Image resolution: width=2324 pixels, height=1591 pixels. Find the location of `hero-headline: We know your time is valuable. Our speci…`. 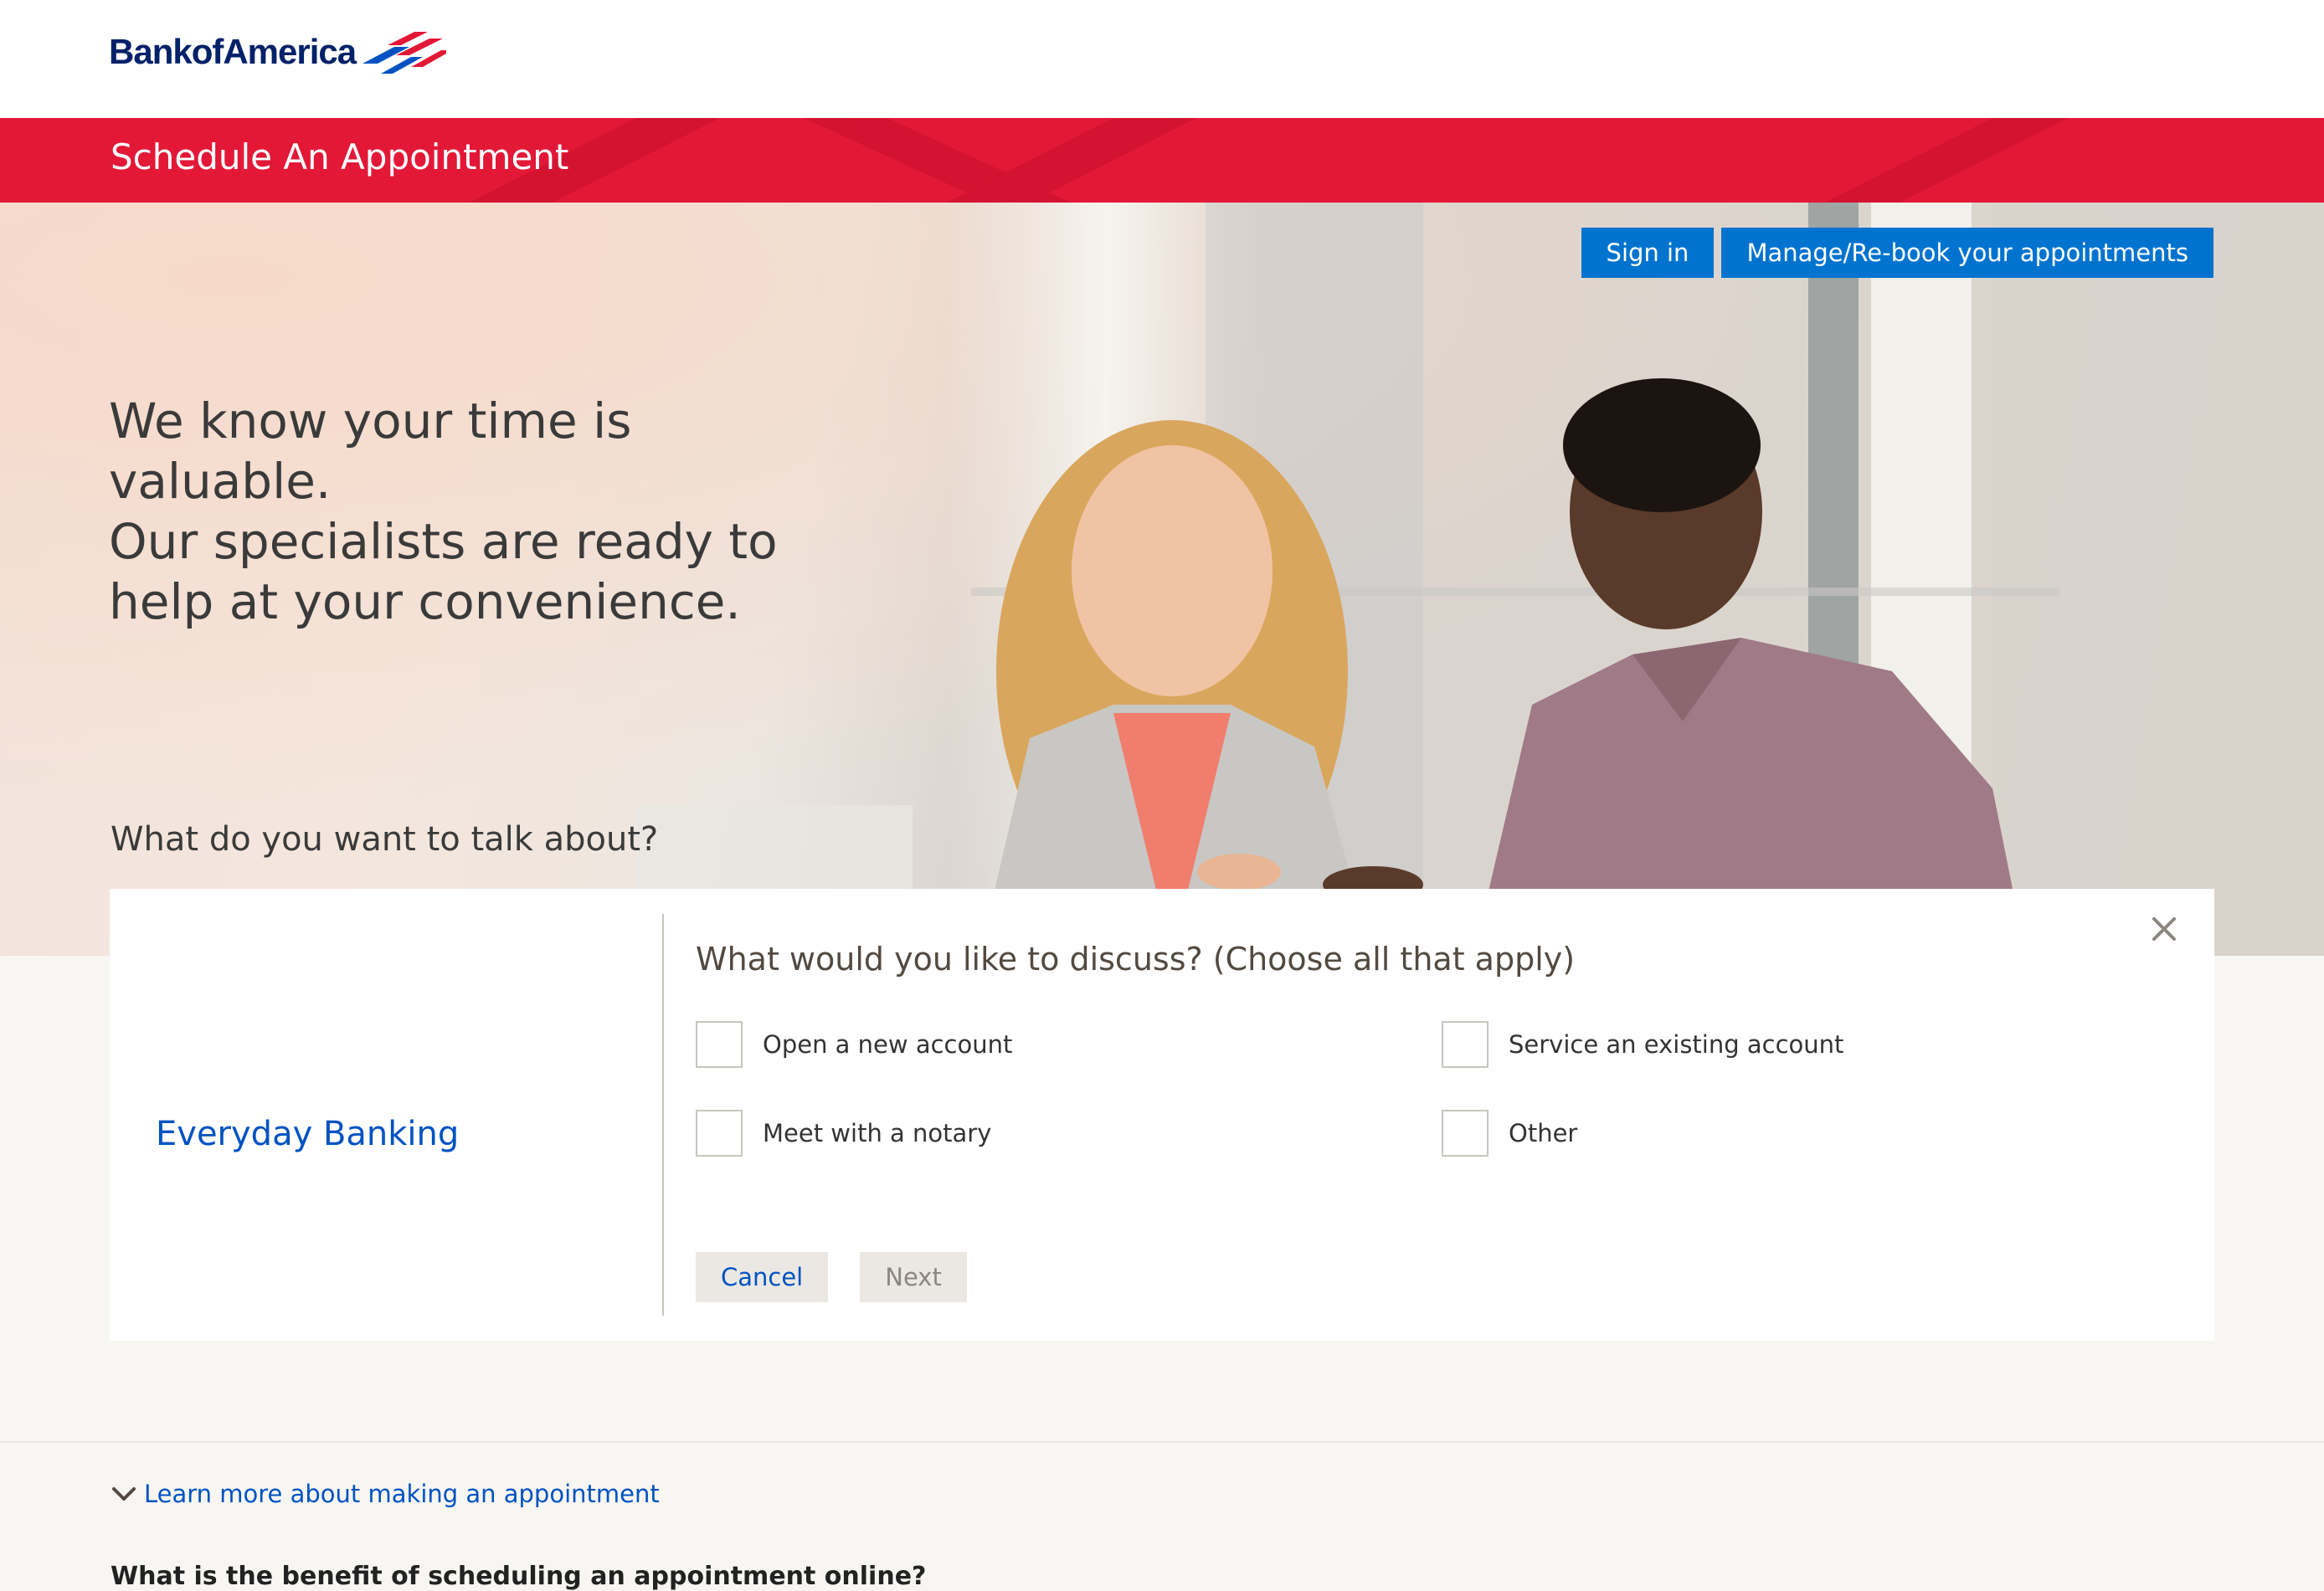

hero-headline: We know your time is valuable. Our speci… is located at coordinates (485, 512).